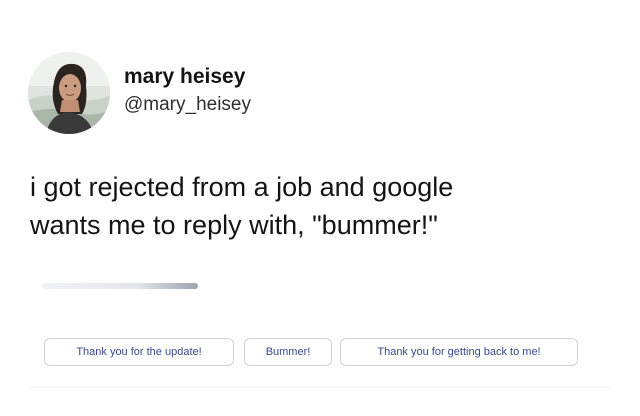  Describe the element at coordinates (288, 352) in the screenshot. I see `smart-reply-chip: Bummer!` at that location.